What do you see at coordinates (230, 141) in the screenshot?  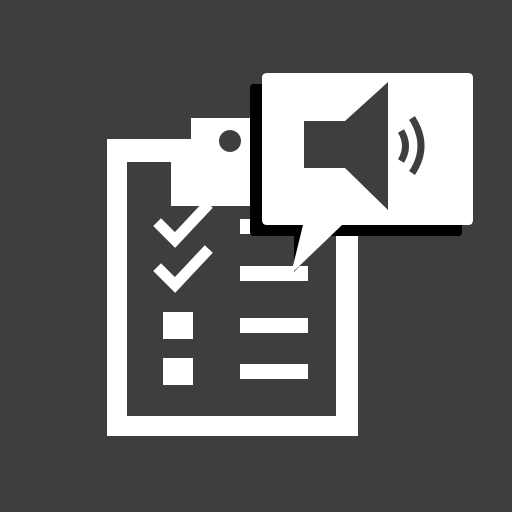 I see `clipboard-clip-hole` at bounding box center [230, 141].